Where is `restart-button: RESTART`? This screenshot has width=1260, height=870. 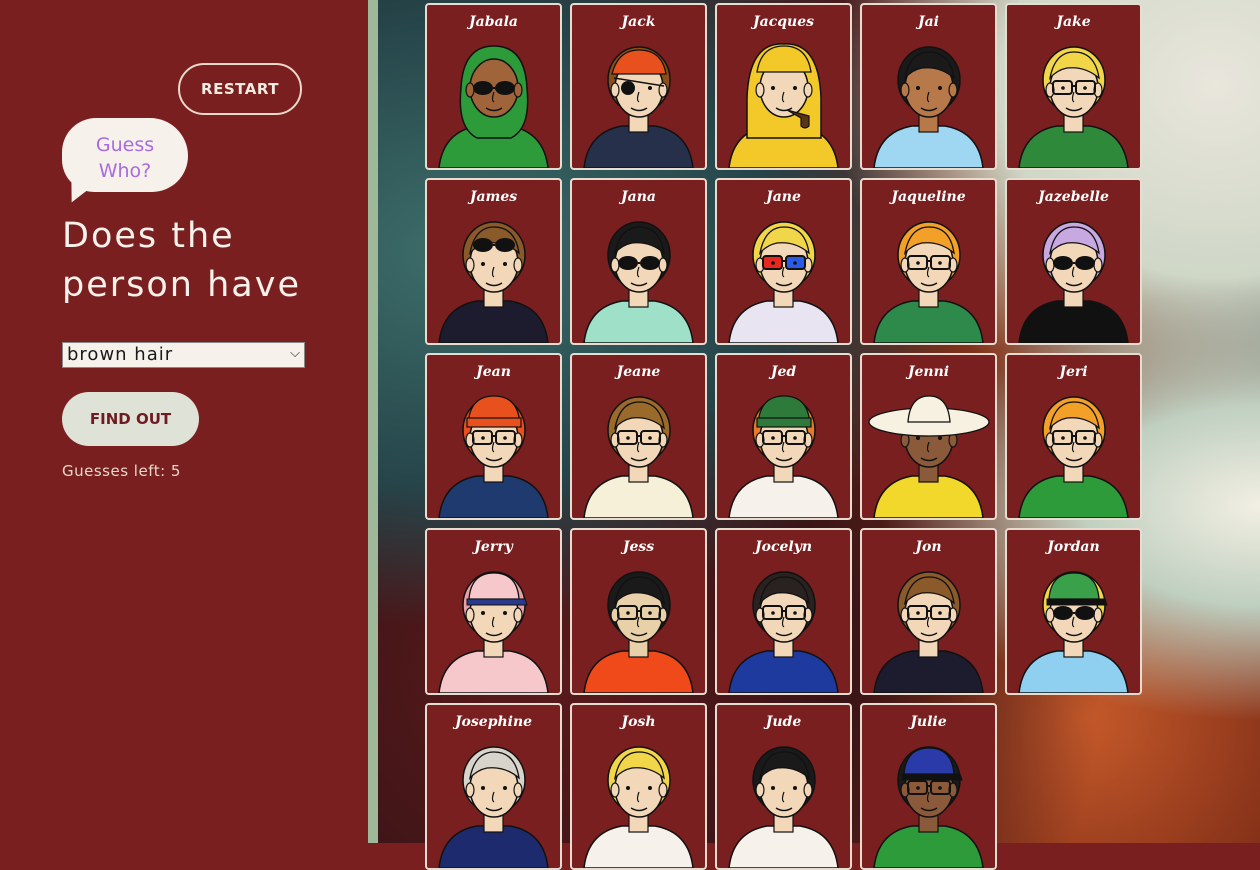
restart-button: RESTART is located at coordinates (240, 89).